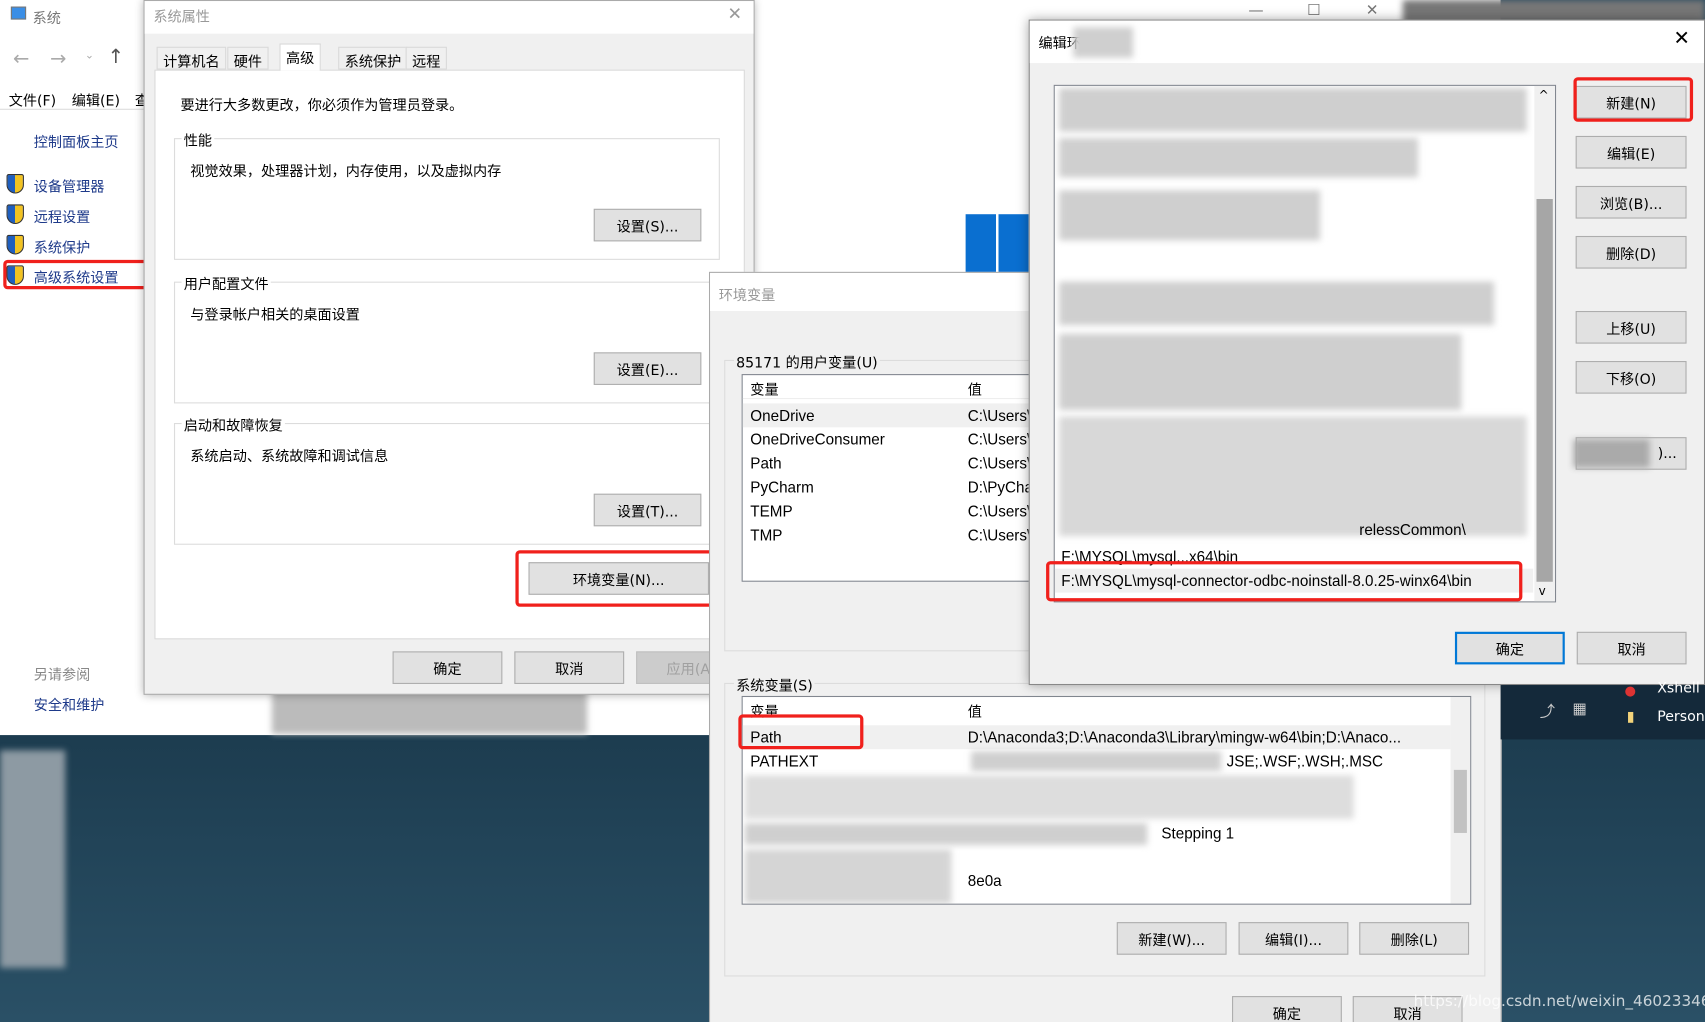 The image size is (1705, 1022). What do you see at coordinates (1547, 711) in the screenshot?
I see `share-icon: ⤴` at bounding box center [1547, 711].